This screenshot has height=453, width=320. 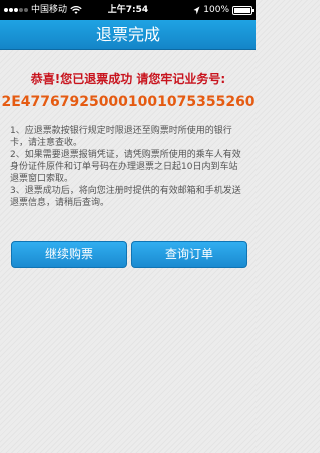 What do you see at coordinates (128, 35) in the screenshot?
I see `page-title: 退票完成` at bounding box center [128, 35].